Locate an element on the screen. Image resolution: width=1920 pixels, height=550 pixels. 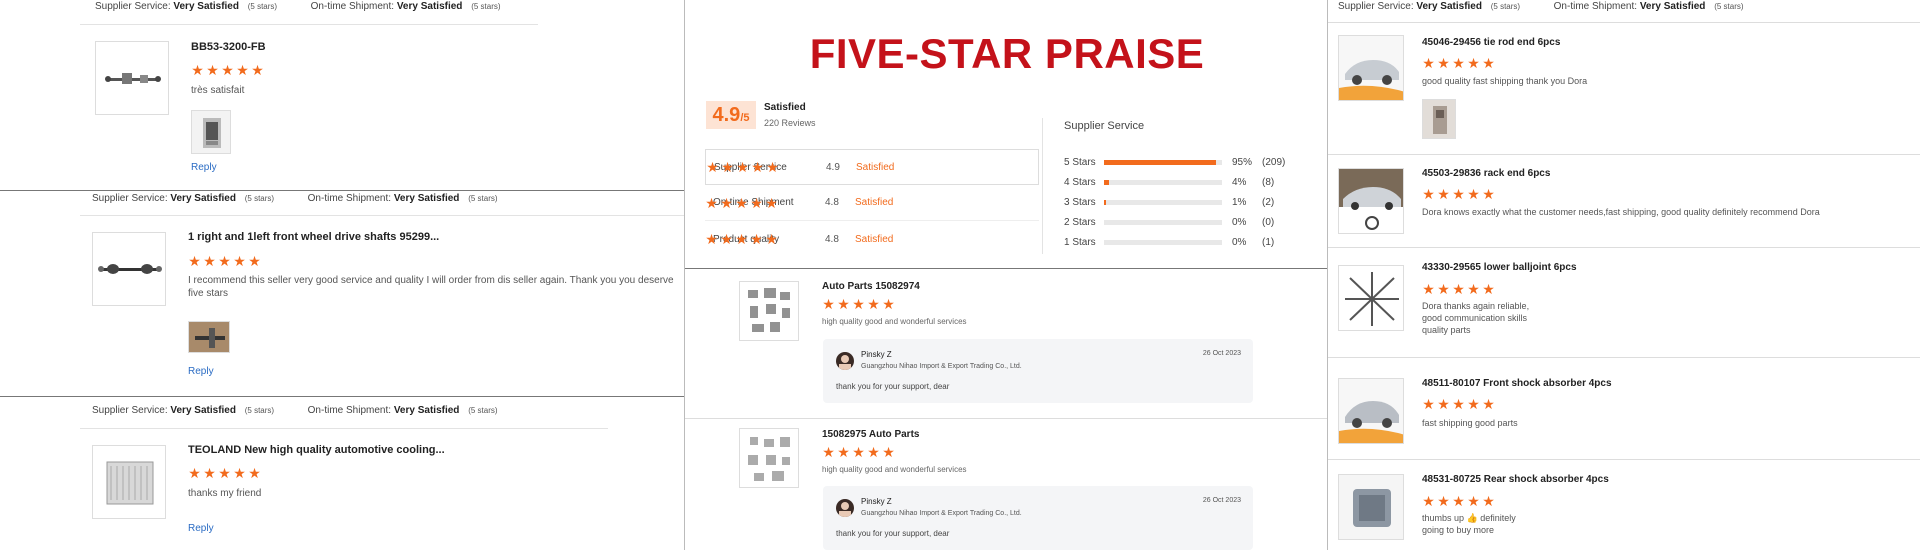
ontime-shipment-value: Very Satisfied is located at coordinates (426, 410).